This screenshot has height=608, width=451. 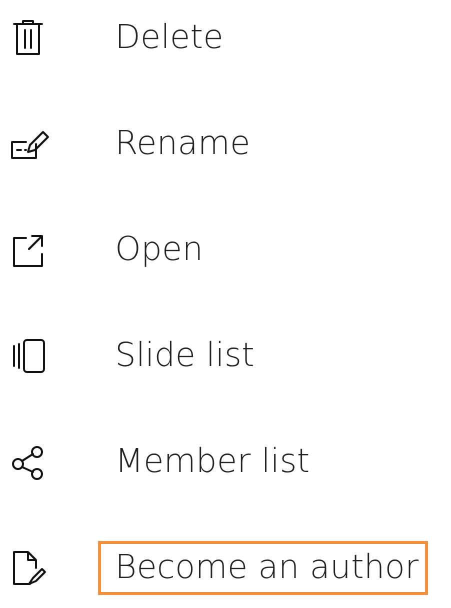 I want to click on menu-item: Slide list, so click(x=181, y=356).